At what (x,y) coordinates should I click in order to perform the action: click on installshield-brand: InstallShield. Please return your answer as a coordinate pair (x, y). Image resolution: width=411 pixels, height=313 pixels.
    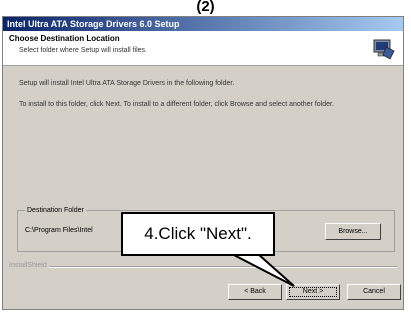
    Looking at the image, I should click on (28, 265).